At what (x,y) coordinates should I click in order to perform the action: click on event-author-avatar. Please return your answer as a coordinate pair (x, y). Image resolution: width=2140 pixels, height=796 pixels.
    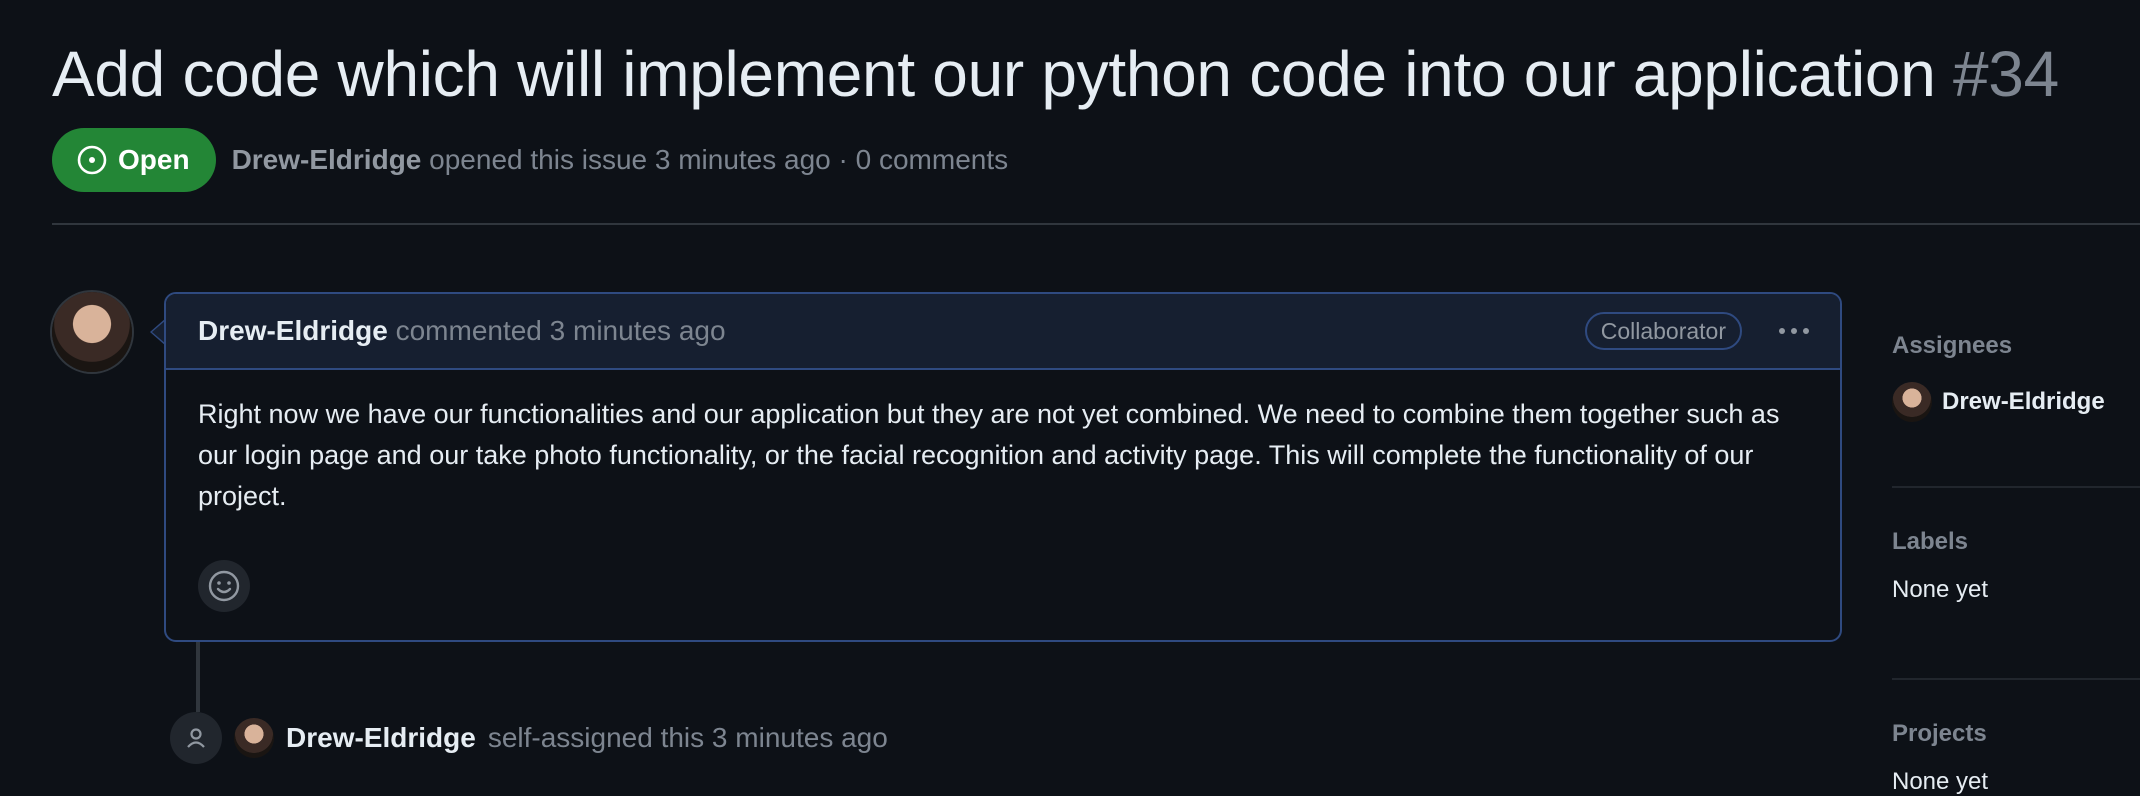
    Looking at the image, I should click on (254, 738).